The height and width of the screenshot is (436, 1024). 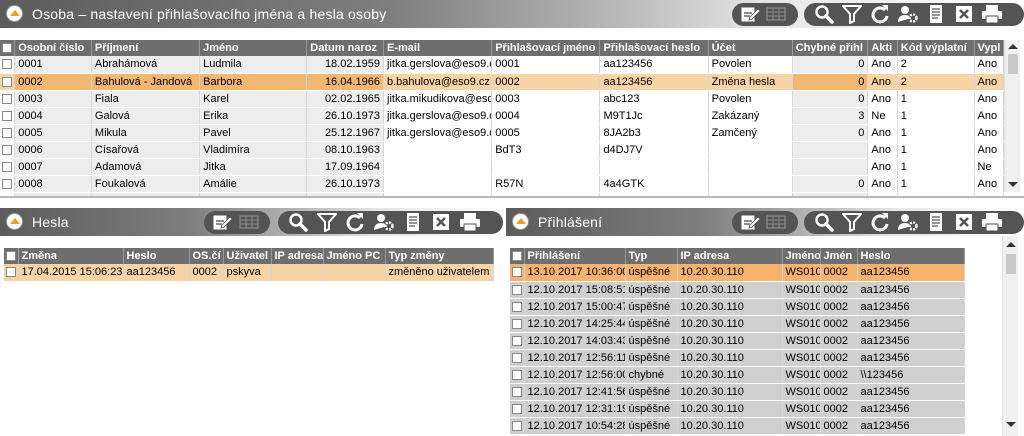 What do you see at coordinates (989, 99) in the screenshot?
I see `table-cell: Ano` at bounding box center [989, 99].